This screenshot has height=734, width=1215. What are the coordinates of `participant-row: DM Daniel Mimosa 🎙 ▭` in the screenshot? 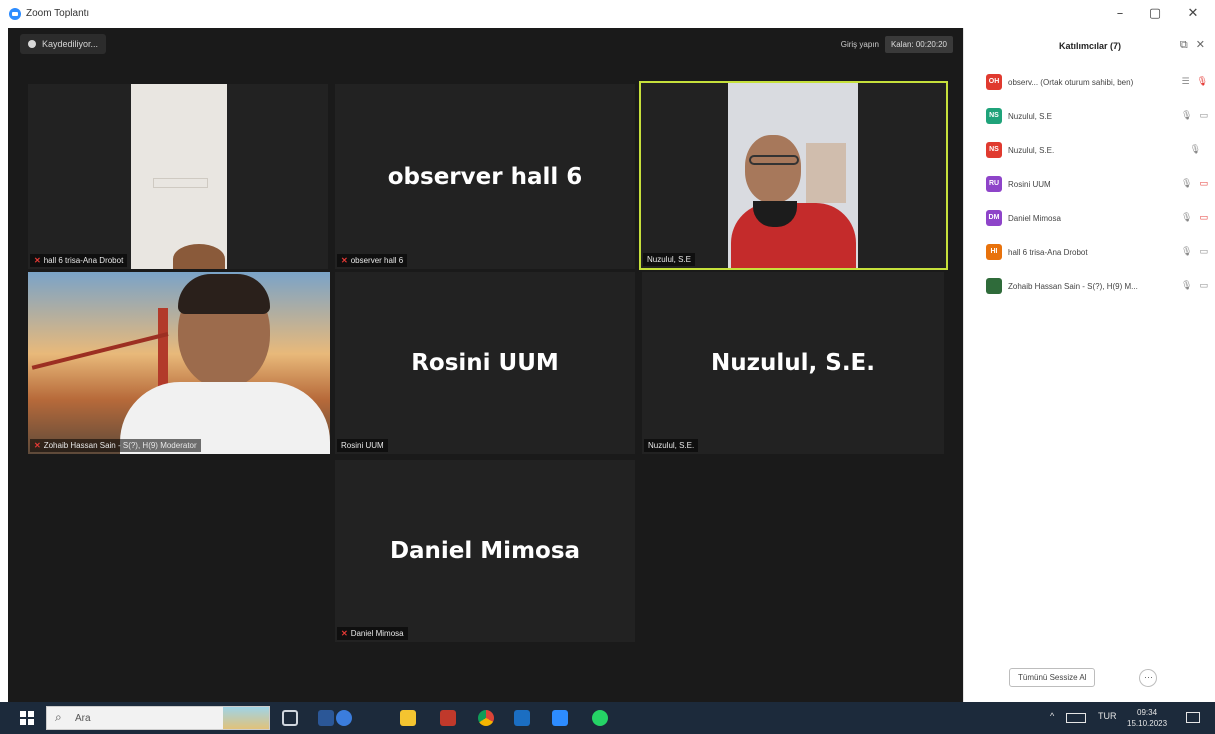 It's located at (1097, 218).